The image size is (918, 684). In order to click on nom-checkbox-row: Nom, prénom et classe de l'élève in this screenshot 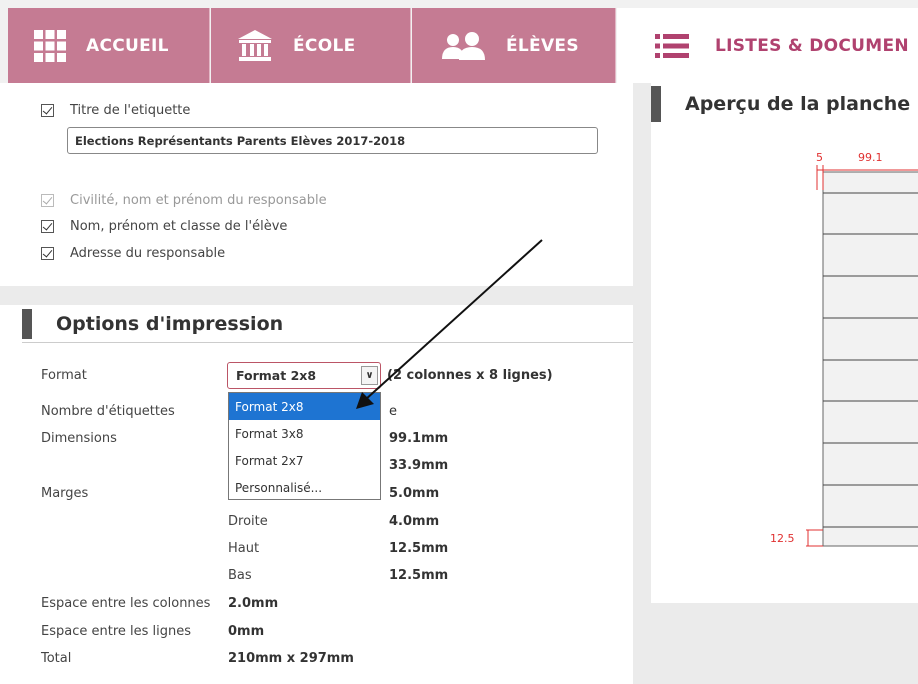, I will do `click(164, 226)`.